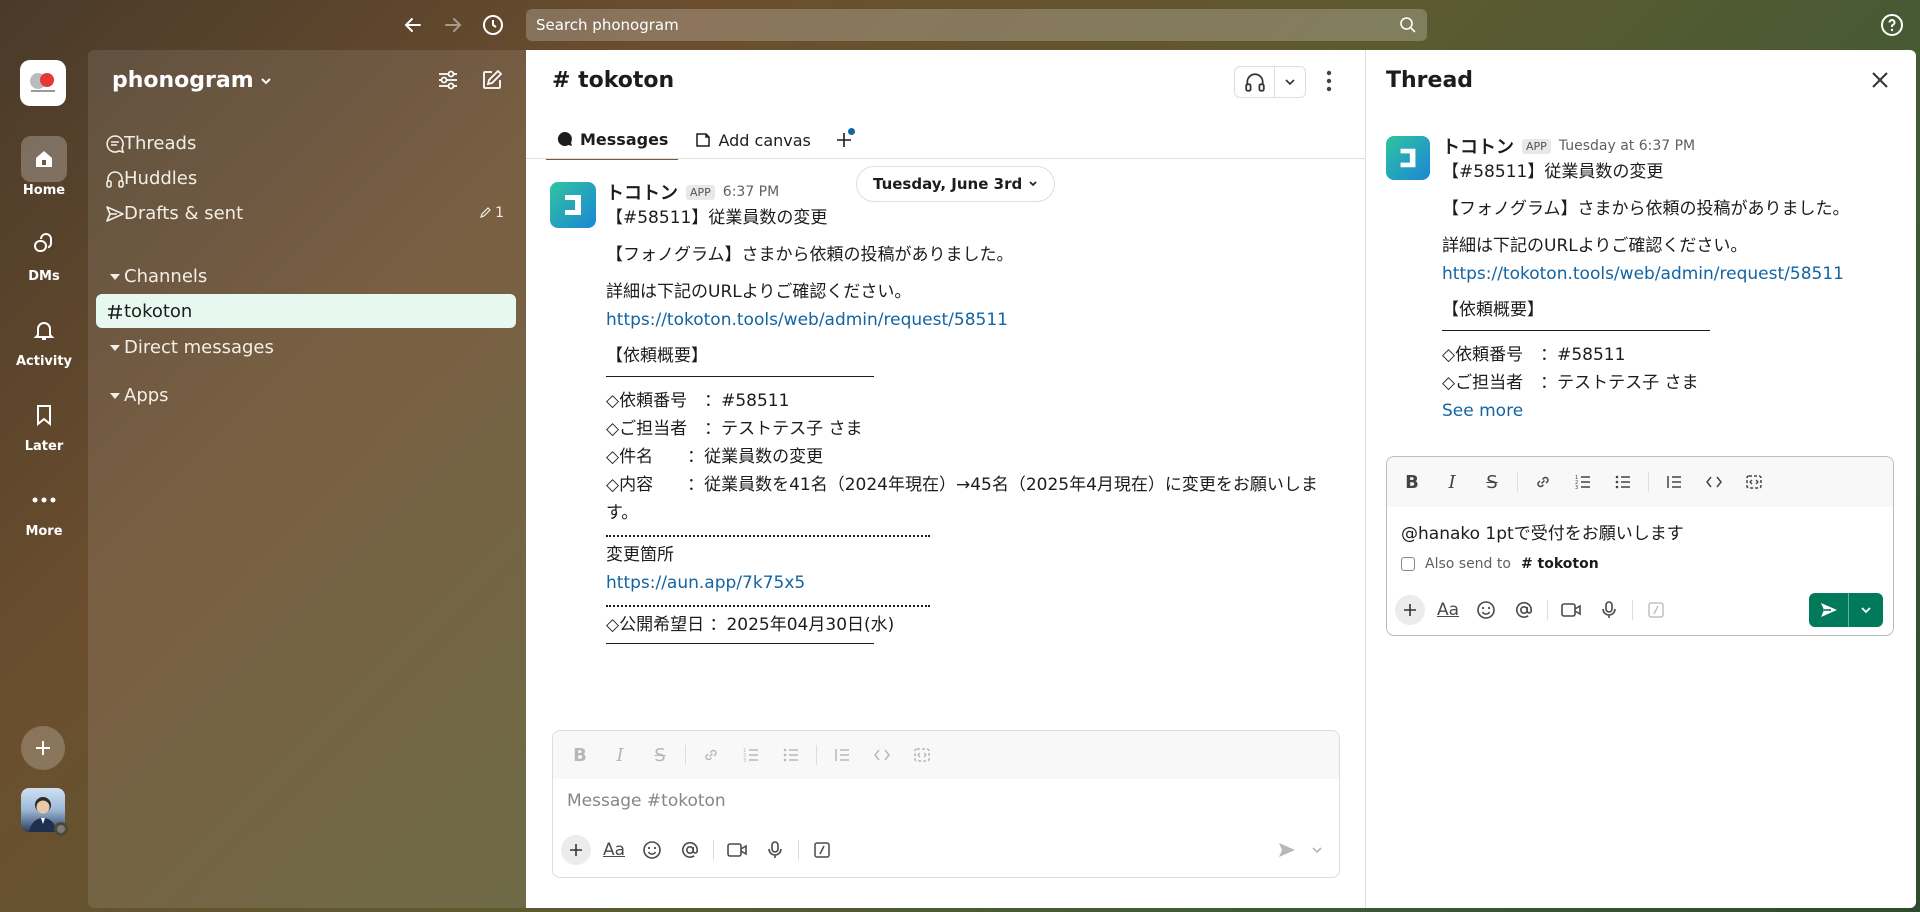 The width and height of the screenshot is (1920, 912). I want to click on sidebar-channel-tokoton: tokoton, so click(306, 311).